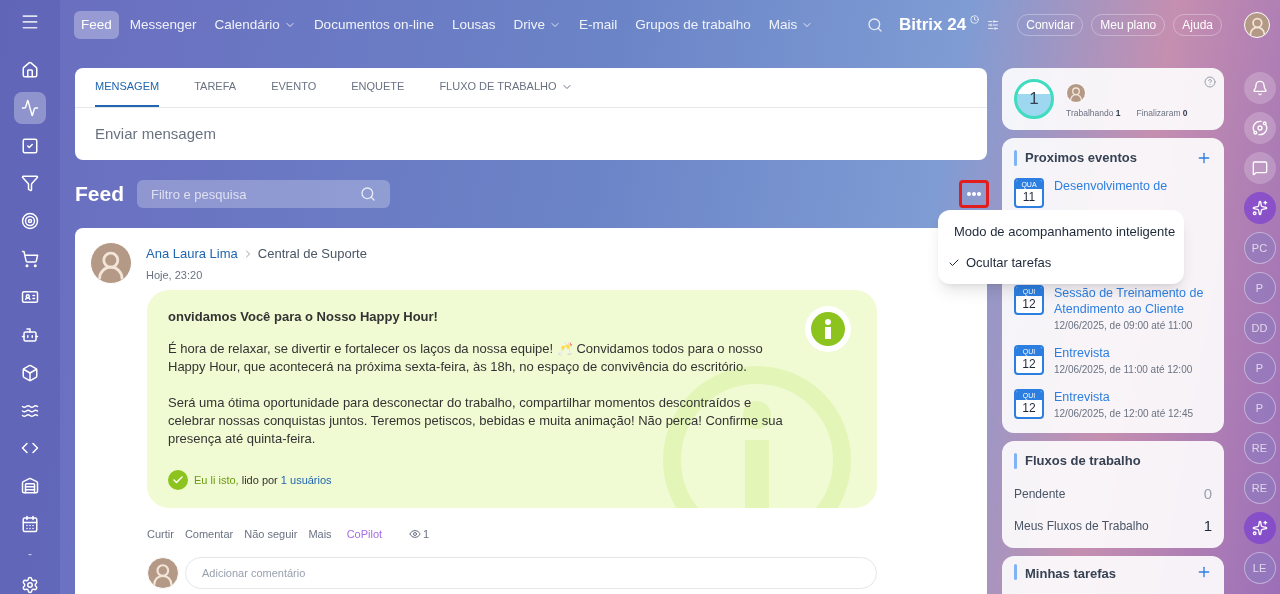 The image size is (1280, 594). I want to click on user-avatar: DD, so click(1259, 328).